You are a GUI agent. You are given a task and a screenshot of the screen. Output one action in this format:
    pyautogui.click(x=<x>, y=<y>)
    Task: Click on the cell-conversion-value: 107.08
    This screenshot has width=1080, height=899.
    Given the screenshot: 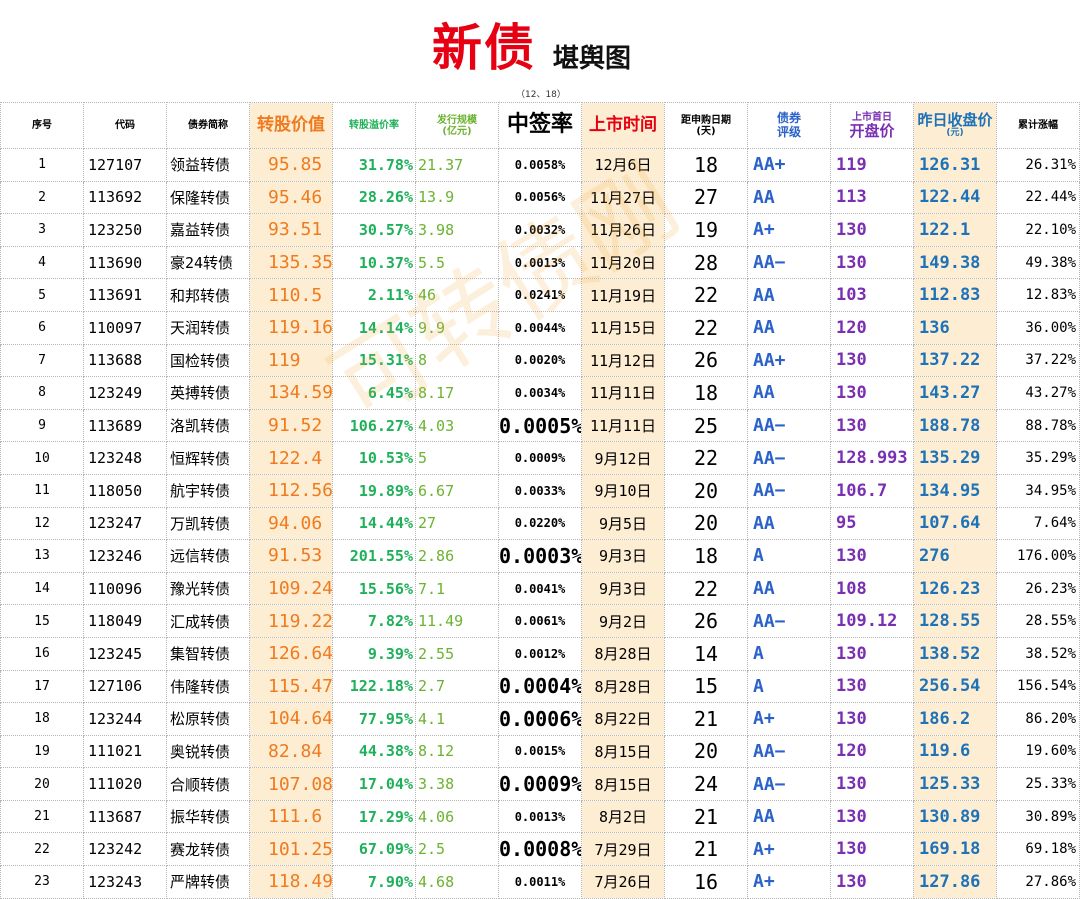 What is the action you would take?
    pyautogui.click(x=291, y=784)
    